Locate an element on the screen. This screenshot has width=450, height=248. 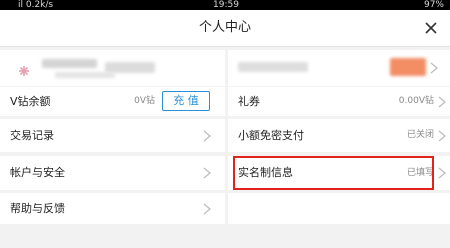
empty-cell is located at coordinates (339, 208).